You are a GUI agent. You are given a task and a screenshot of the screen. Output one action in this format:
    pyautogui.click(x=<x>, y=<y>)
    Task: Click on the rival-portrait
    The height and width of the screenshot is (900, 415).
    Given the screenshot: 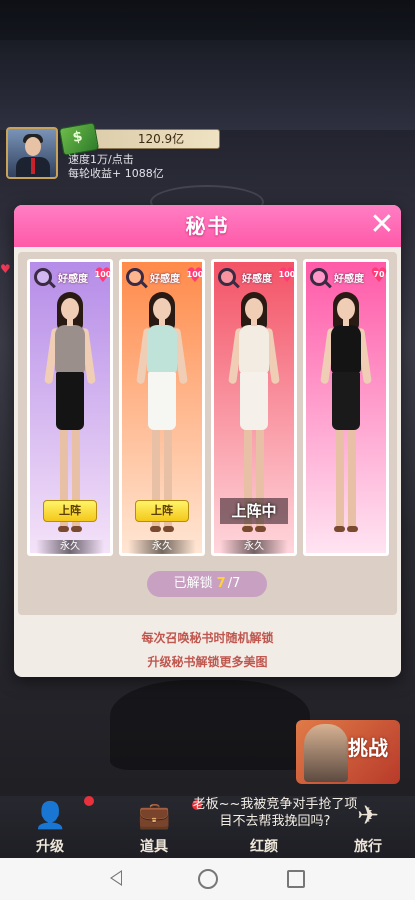 What is the action you would take?
    pyautogui.click(x=326, y=753)
    